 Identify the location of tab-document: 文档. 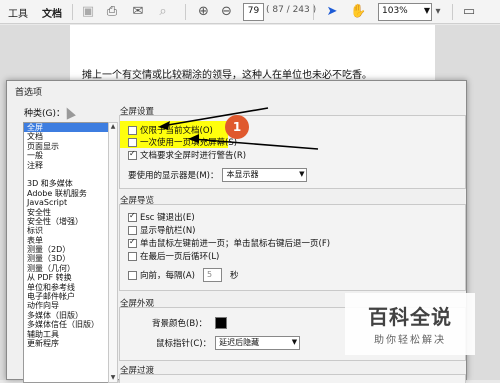
(52, 12).